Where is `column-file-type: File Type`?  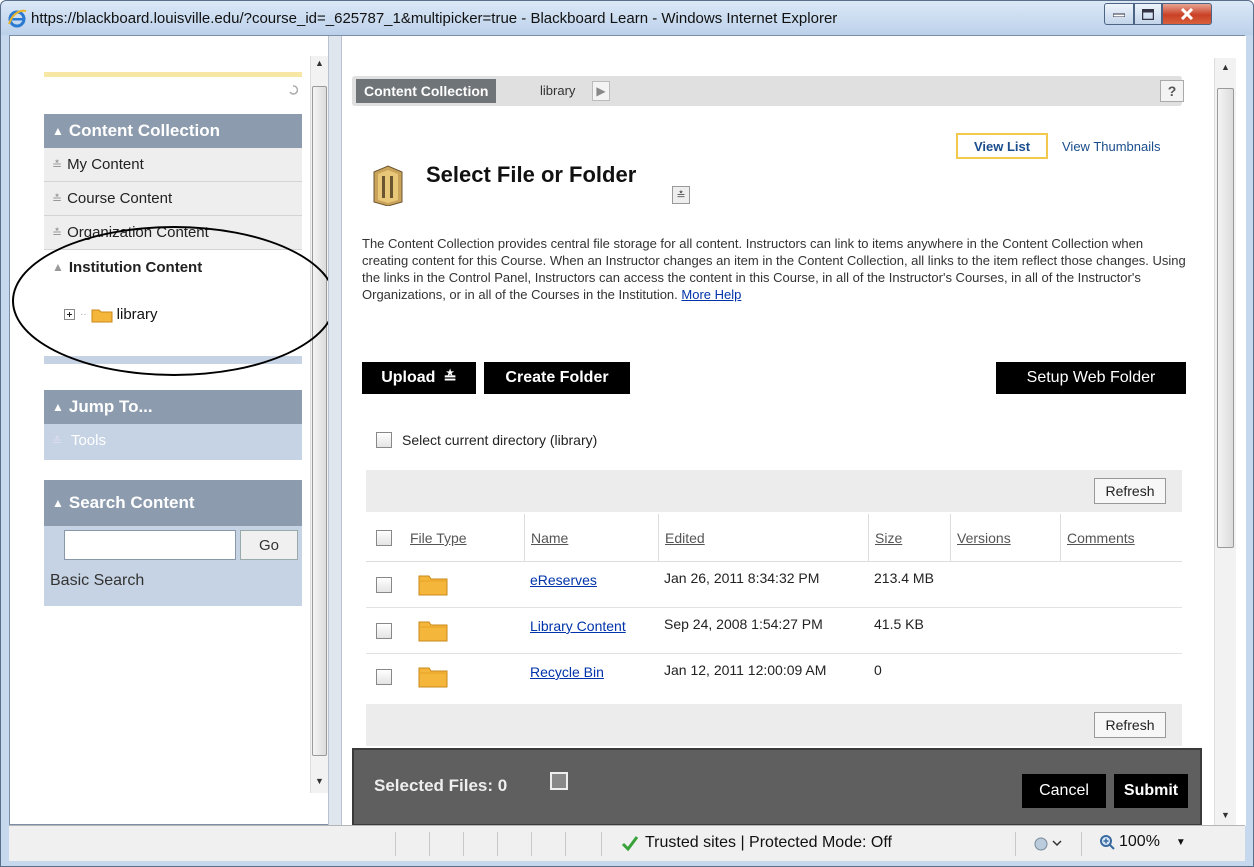 column-file-type: File Type is located at coordinates (464, 538).